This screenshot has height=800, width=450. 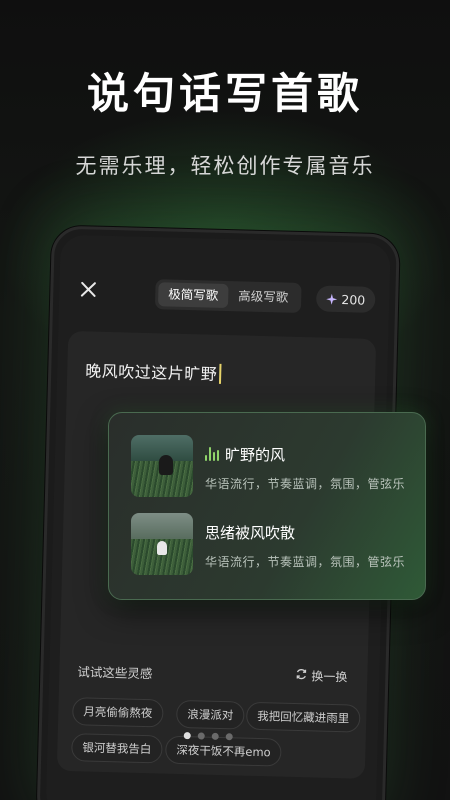 I want to click on song-title: 思绪被风吹散, so click(x=250, y=532).